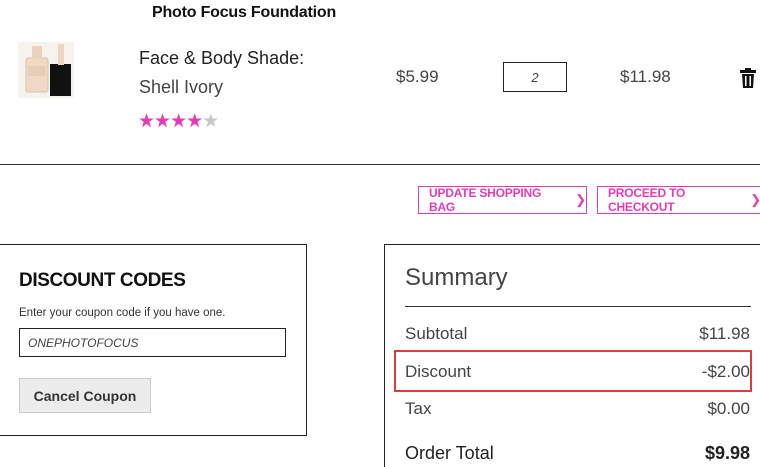 This screenshot has width=760, height=467. What do you see at coordinates (222, 58) in the screenshot?
I see `shade-label: Face & Body Shade:` at bounding box center [222, 58].